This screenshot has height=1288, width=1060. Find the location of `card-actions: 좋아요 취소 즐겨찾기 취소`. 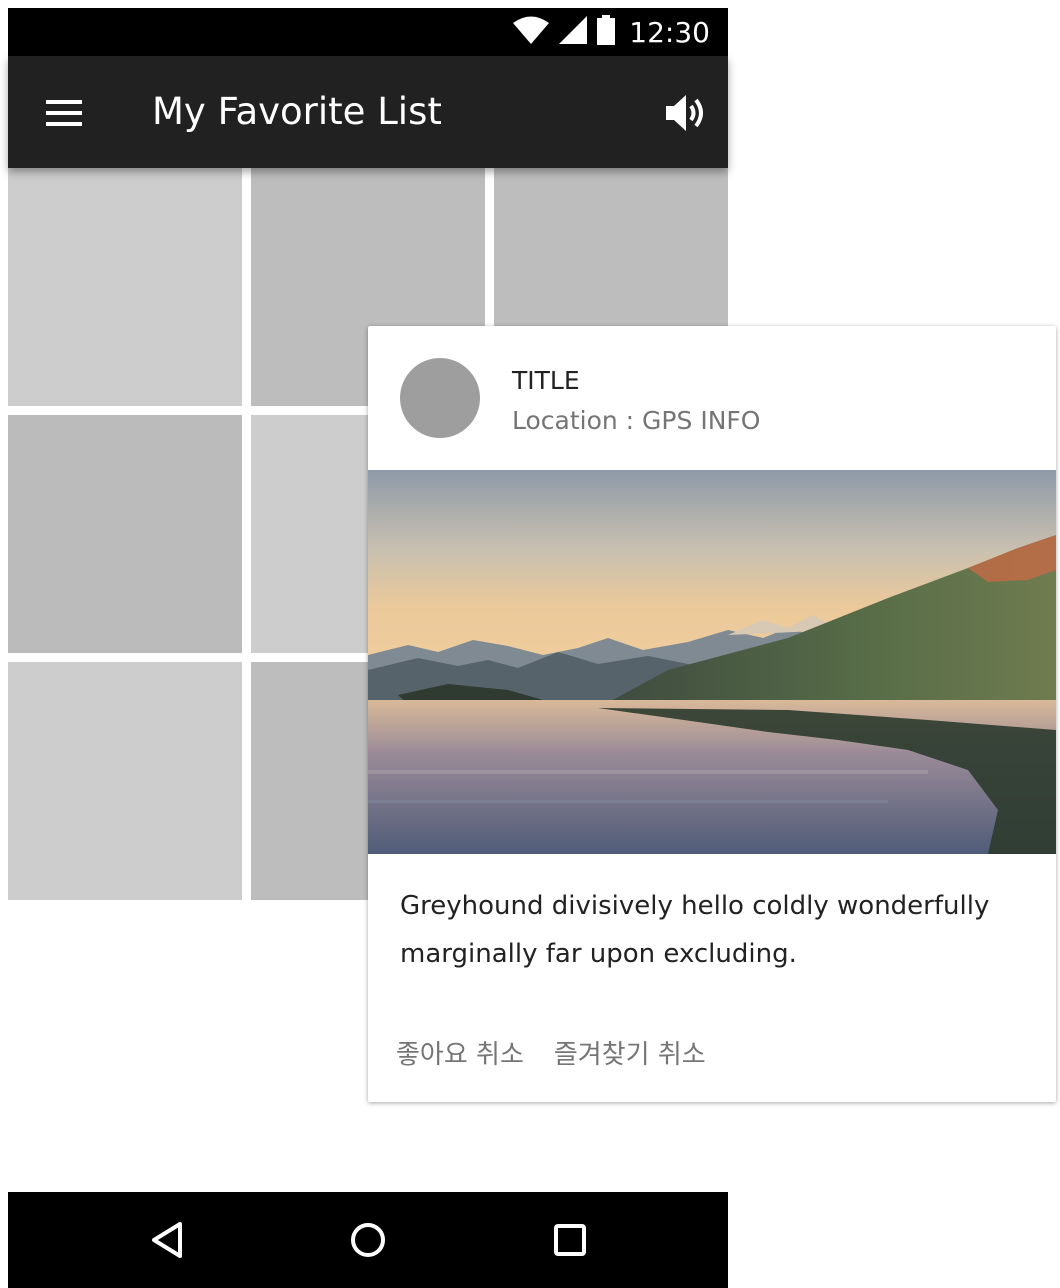

card-actions: 좋아요 취소 즐겨찾기 취소 is located at coordinates (566, 1052).